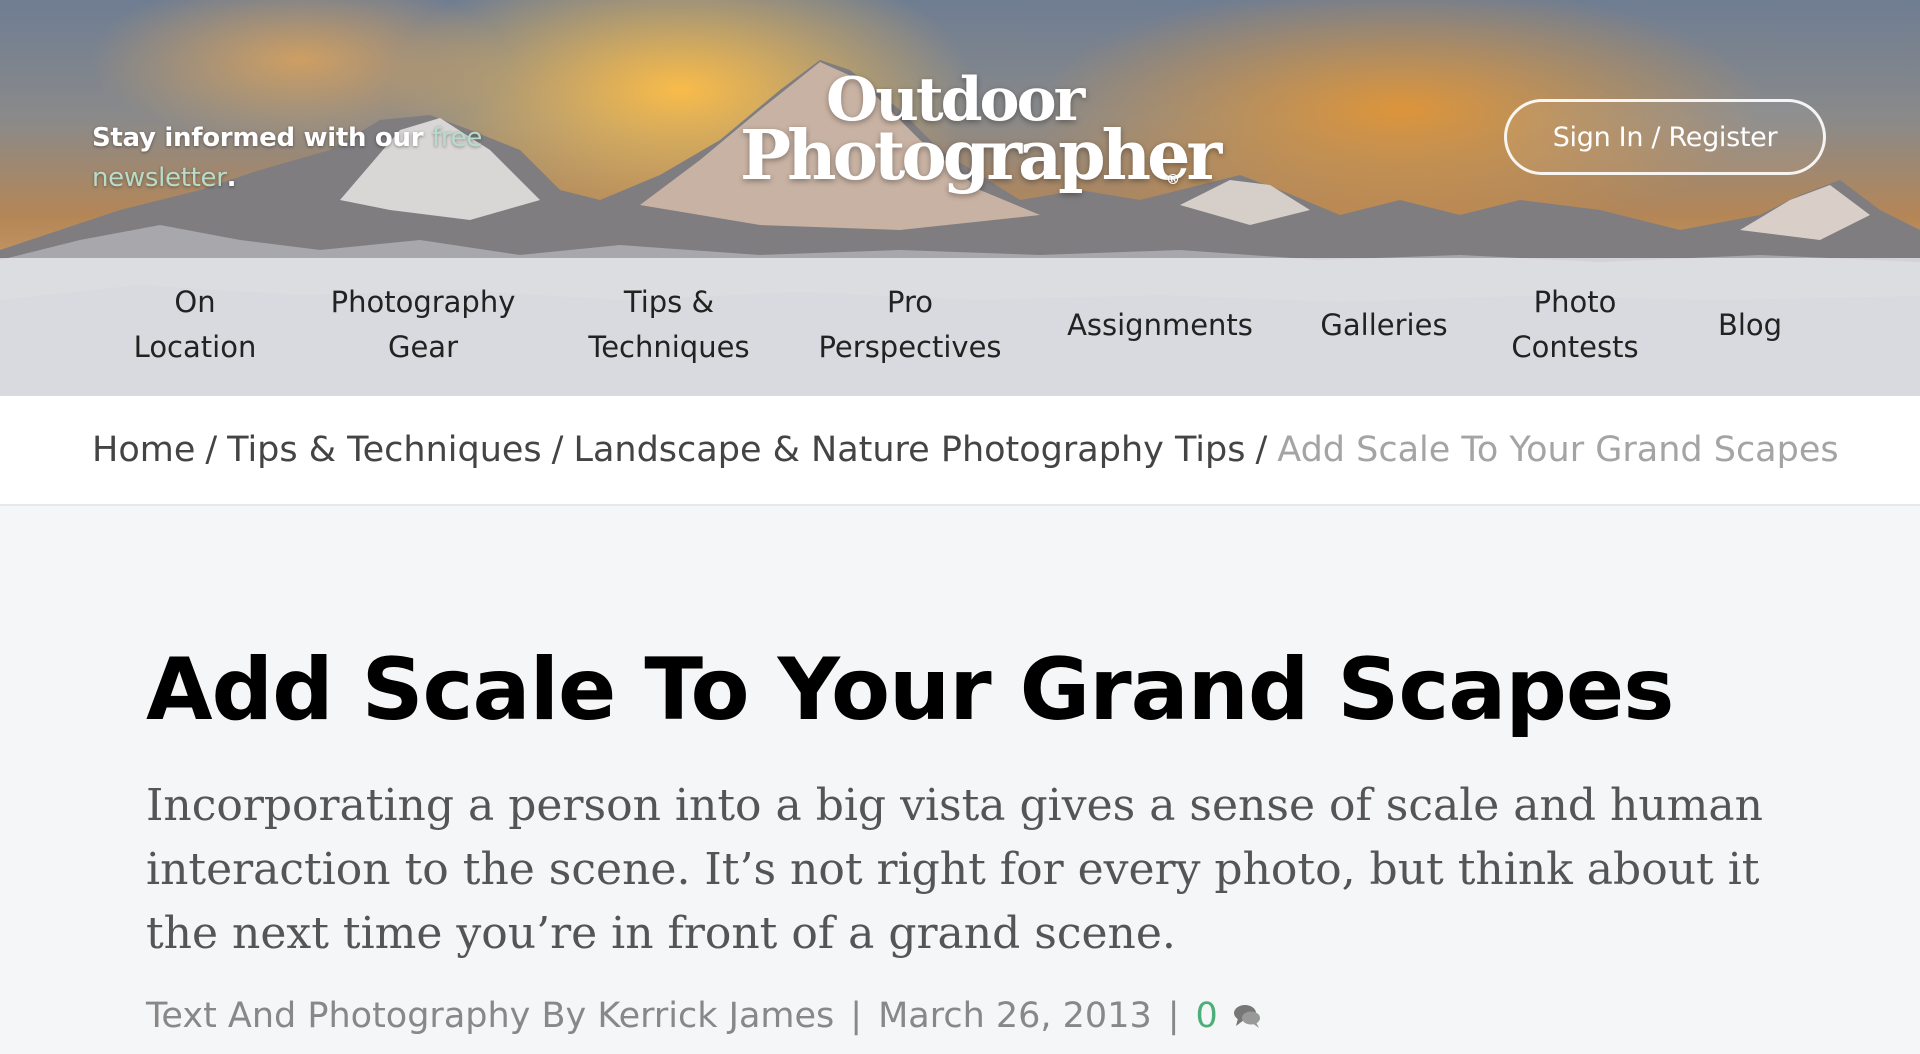 This screenshot has width=1920, height=1054. I want to click on sign-in-register-button: Sign In / Register, so click(1665, 137).